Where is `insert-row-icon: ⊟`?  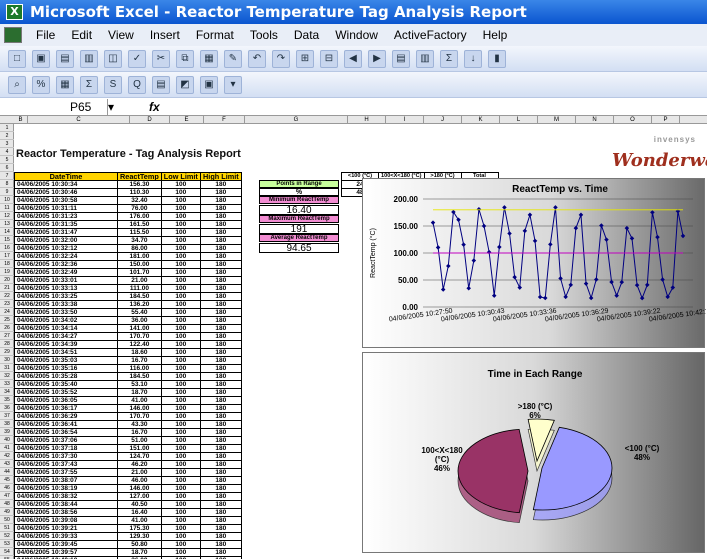
insert-row-icon: ⊟ is located at coordinates (329, 58).